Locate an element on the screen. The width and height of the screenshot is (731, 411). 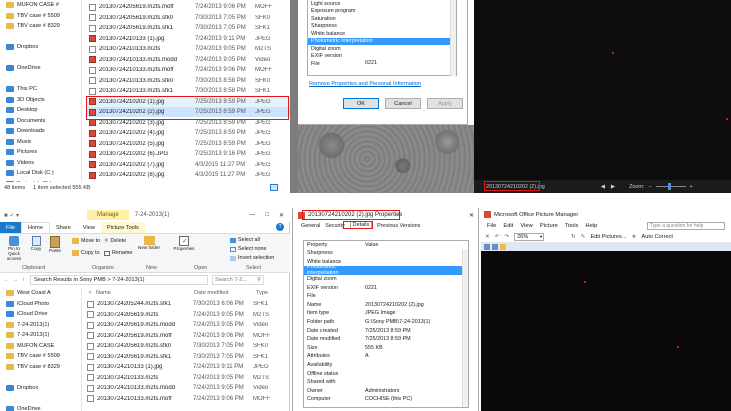
property-row: File is located at coordinates (382, 64).